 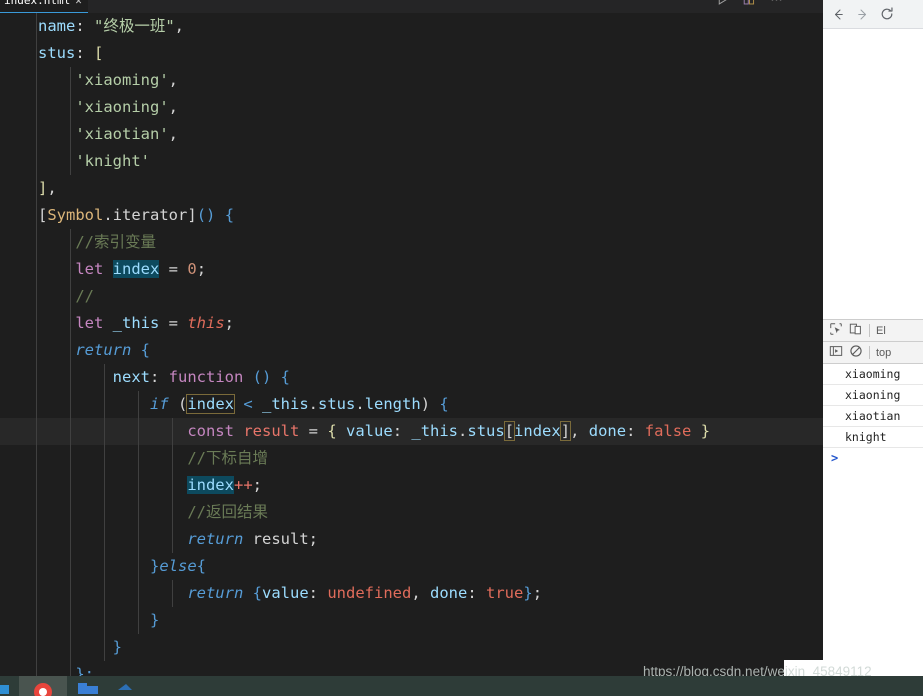 What do you see at coordinates (411, 53) in the screenshot?
I see `code-line: stus: [` at bounding box center [411, 53].